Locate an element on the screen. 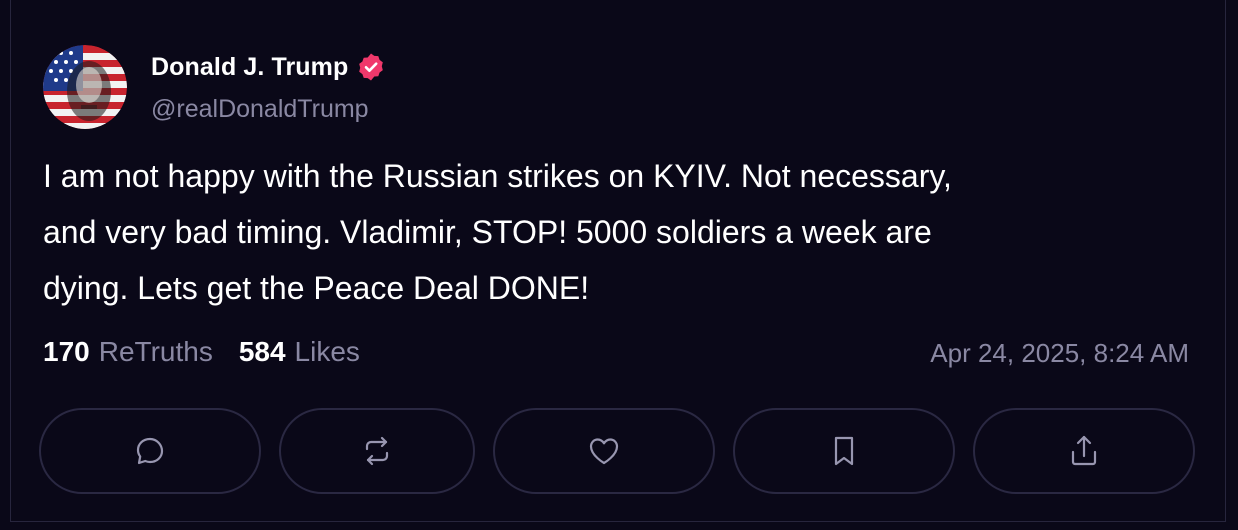 The width and height of the screenshot is (1238, 530). reply-button is located at coordinates (150, 451).